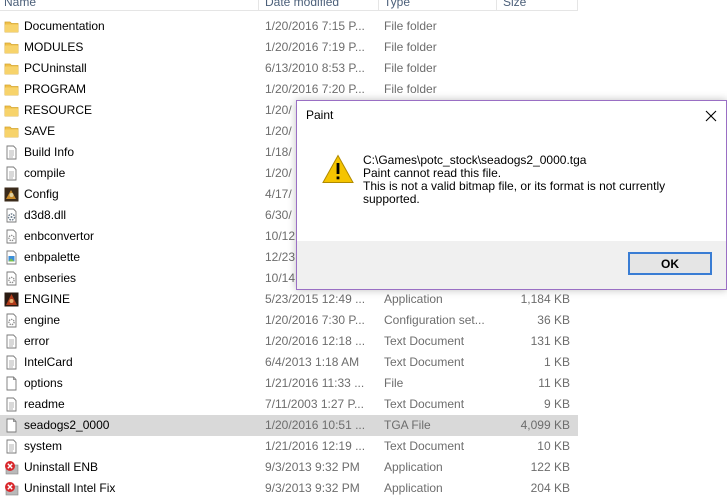  What do you see at coordinates (52, 257) in the screenshot?
I see `file-name: enbpalette` at bounding box center [52, 257].